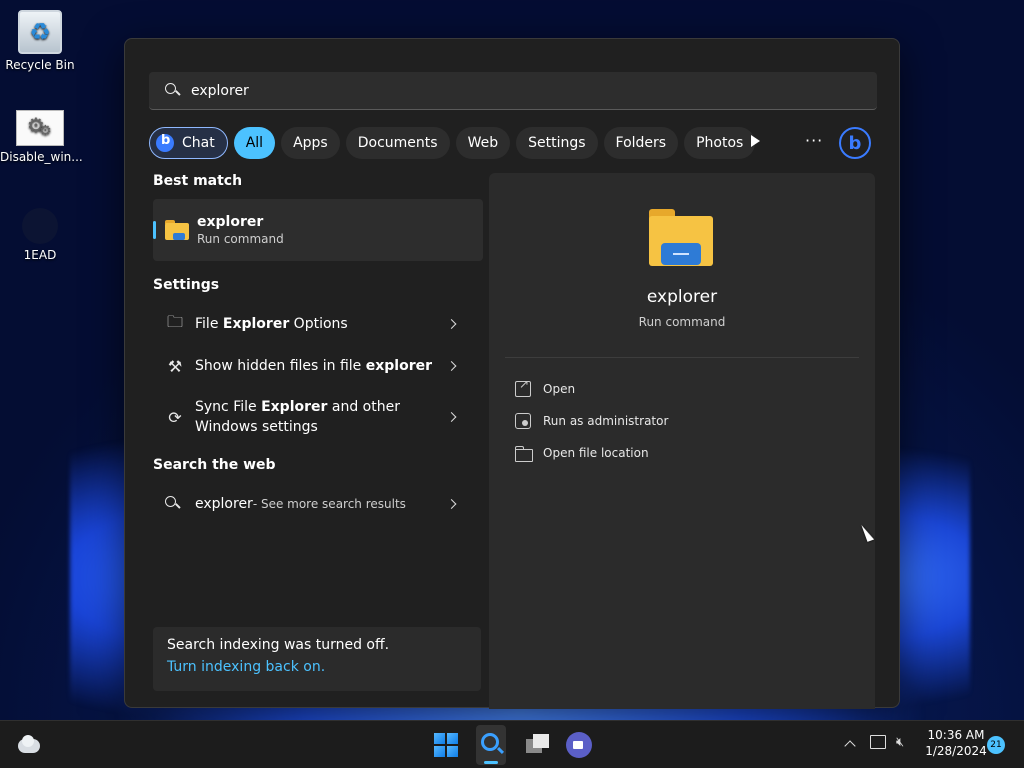  I want to click on settings-heading: Settings, so click(186, 285).